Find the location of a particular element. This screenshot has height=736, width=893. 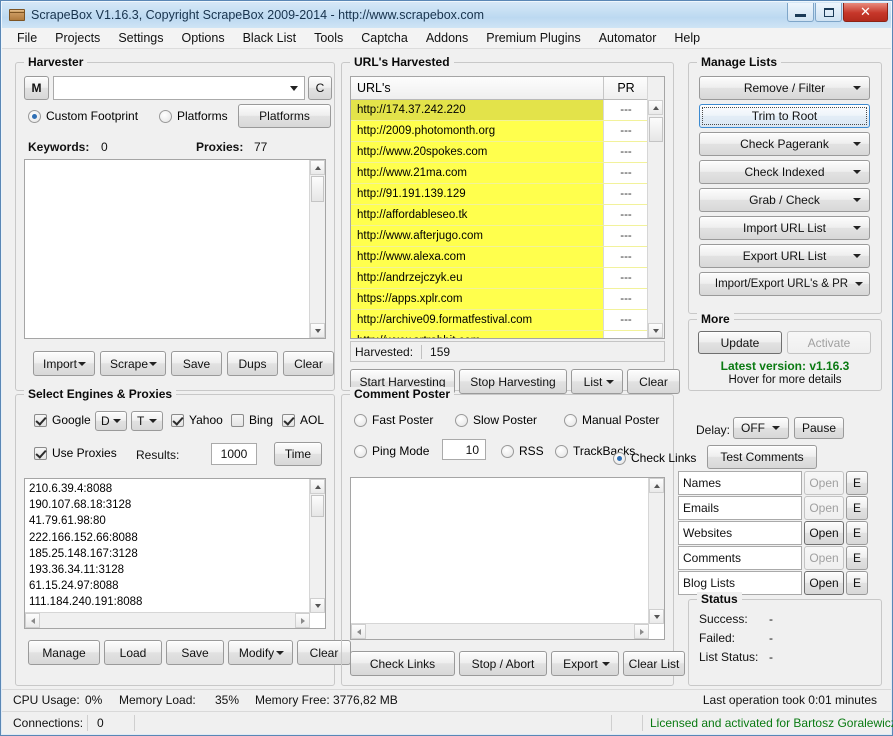

stop-abort-button: Stop / Abort is located at coordinates (503, 663).